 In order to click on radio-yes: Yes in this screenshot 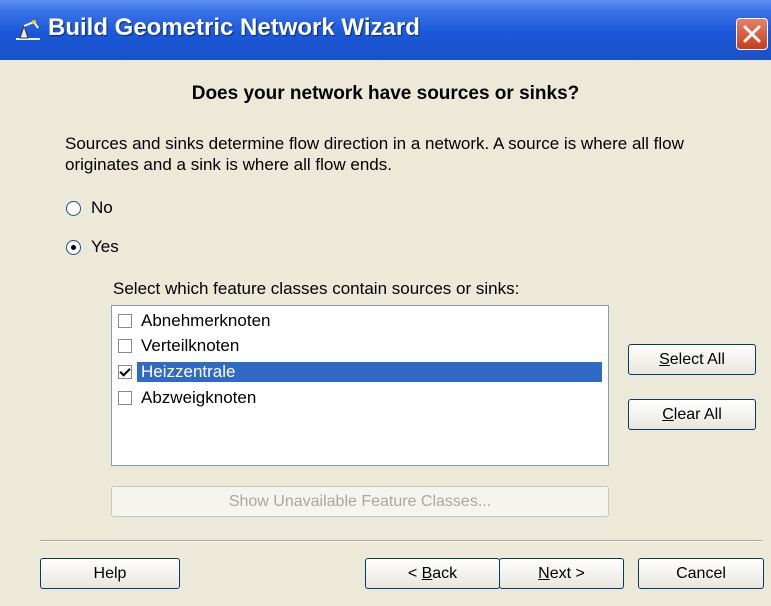, I will do `click(92, 247)`.